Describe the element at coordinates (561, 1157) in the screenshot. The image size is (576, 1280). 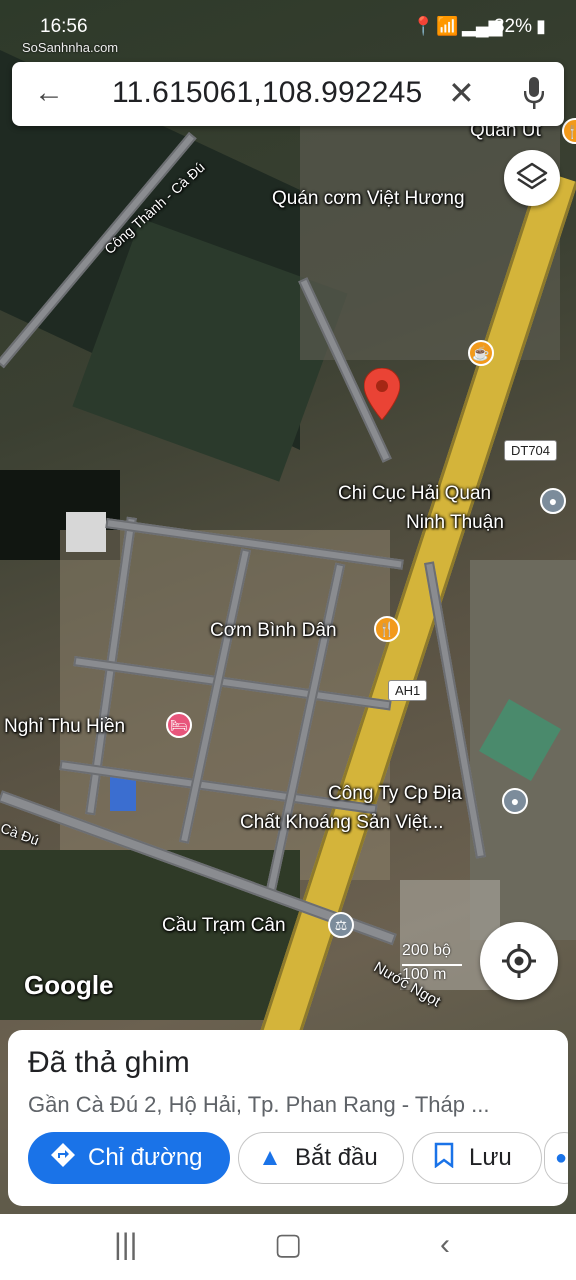
I see `more-icon: ●` at that location.